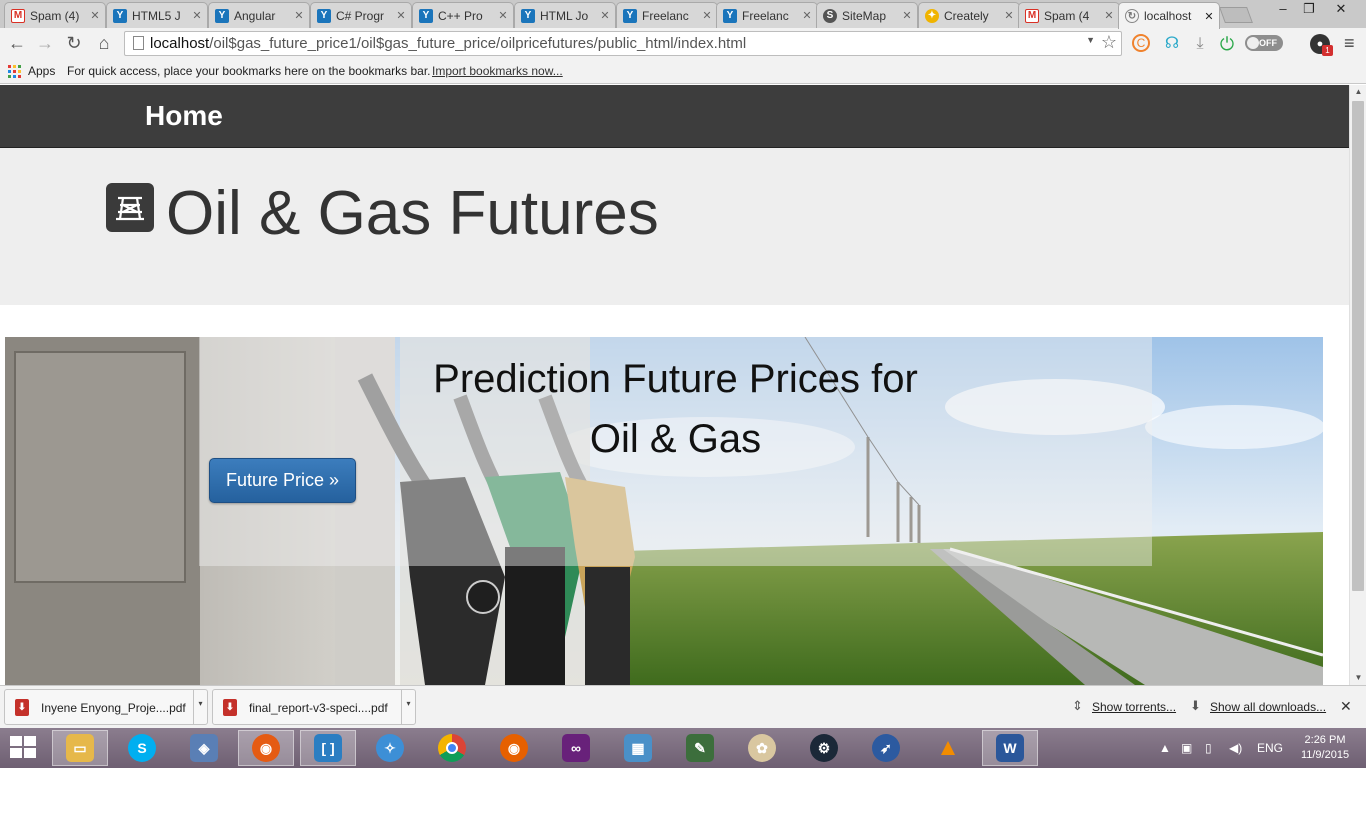 The width and height of the screenshot is (1366, 835). I want to click on scrollbar-thumb, so click(1358, 346).